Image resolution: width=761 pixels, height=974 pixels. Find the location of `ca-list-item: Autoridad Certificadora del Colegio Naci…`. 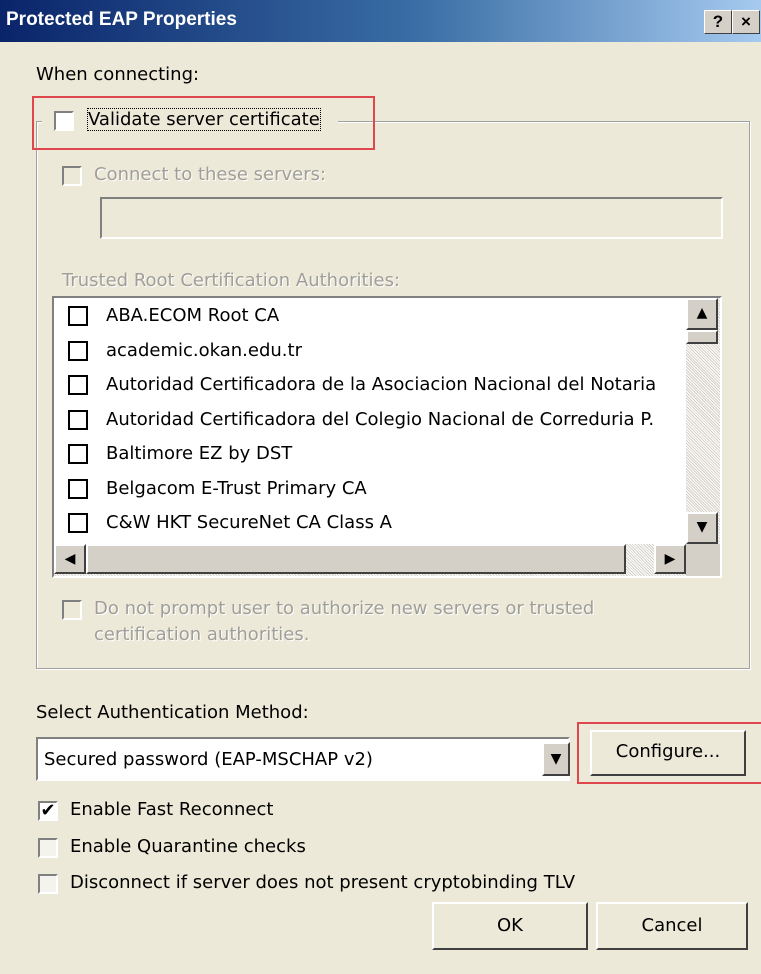

ca-list-item: Autoridad Certificadora del Colegio Naci… is located at coordinates (369, 421).